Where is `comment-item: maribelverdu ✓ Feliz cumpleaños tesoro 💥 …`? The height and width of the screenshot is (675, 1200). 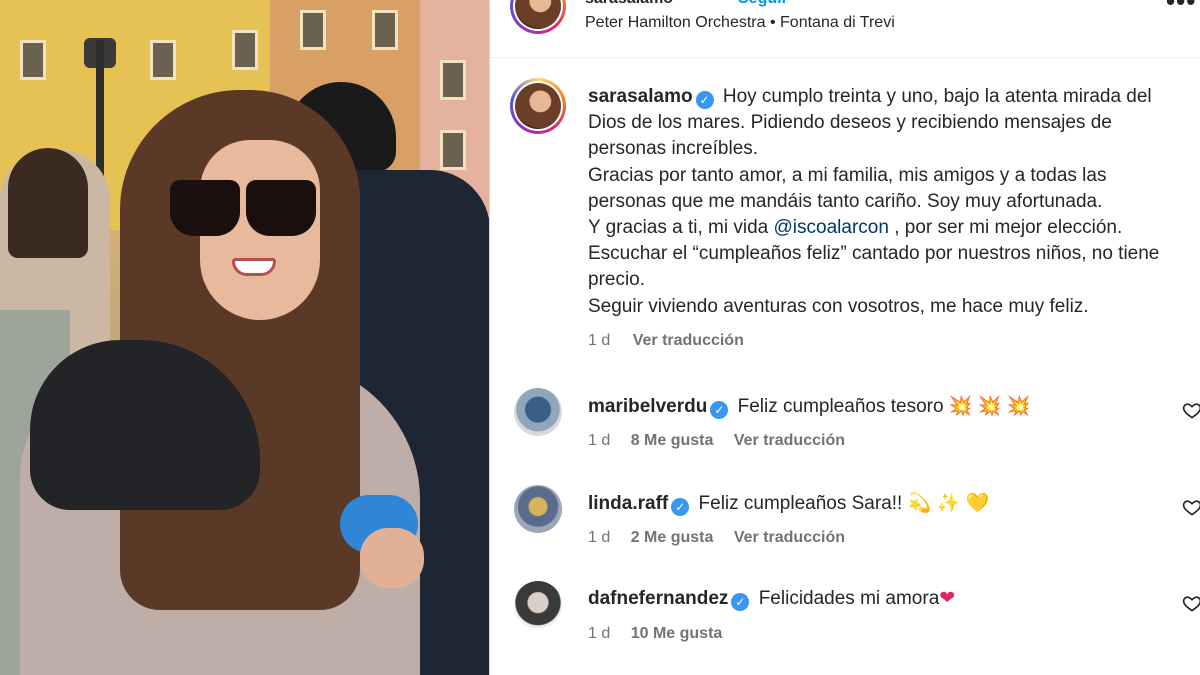
comment-item: maribelverdu ✓ Feliz cumpleaños tesoro 💥 … is located at coordinates (845, 433).